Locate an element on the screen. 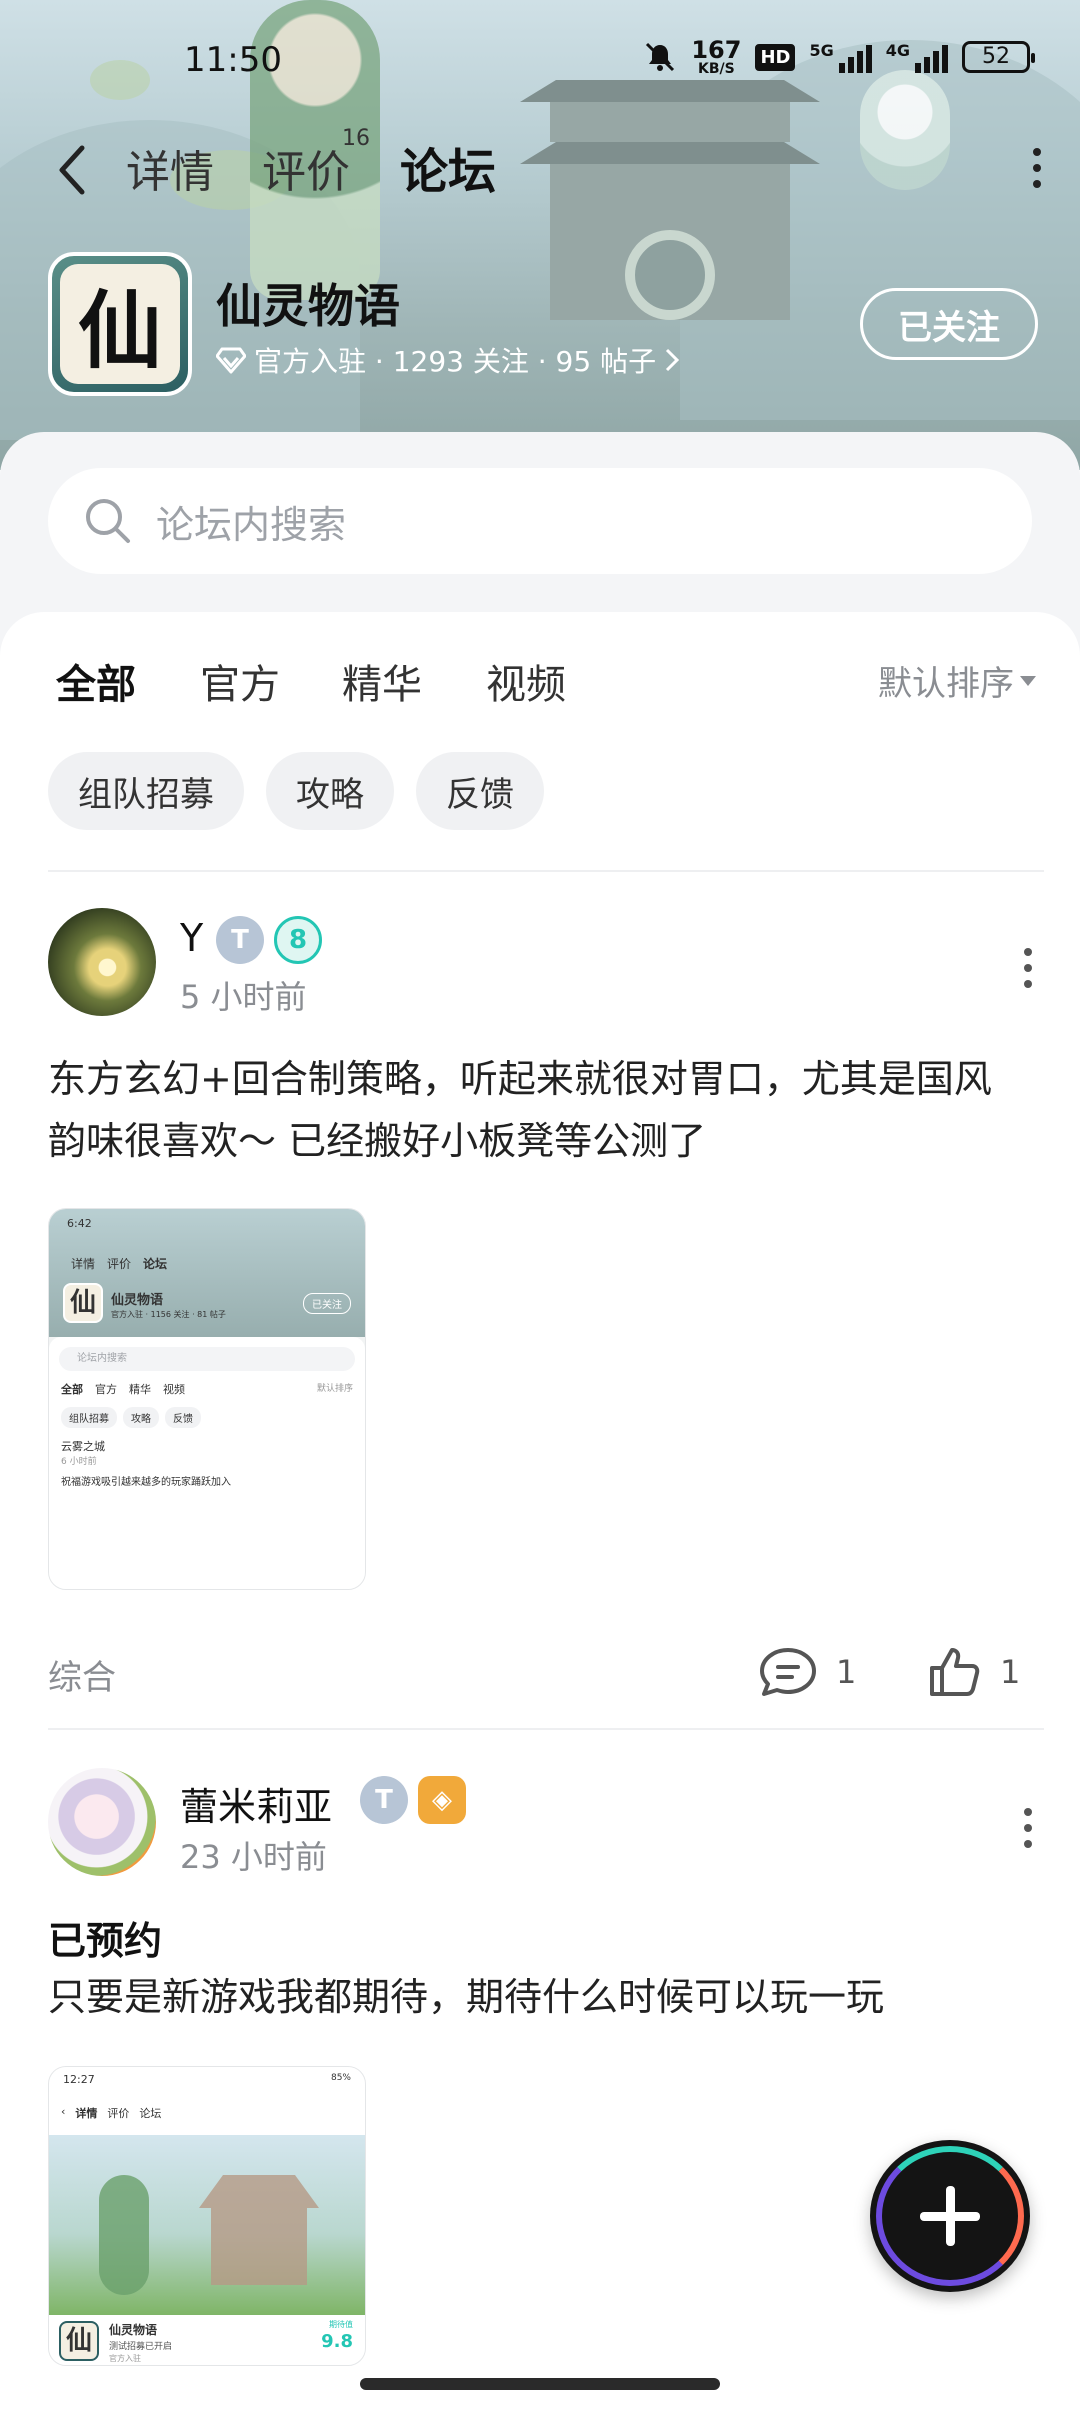 Image resolution: width=1080 pixels, height=2412 pixels. chevron-right-icon is located at coordinates (673, 360).